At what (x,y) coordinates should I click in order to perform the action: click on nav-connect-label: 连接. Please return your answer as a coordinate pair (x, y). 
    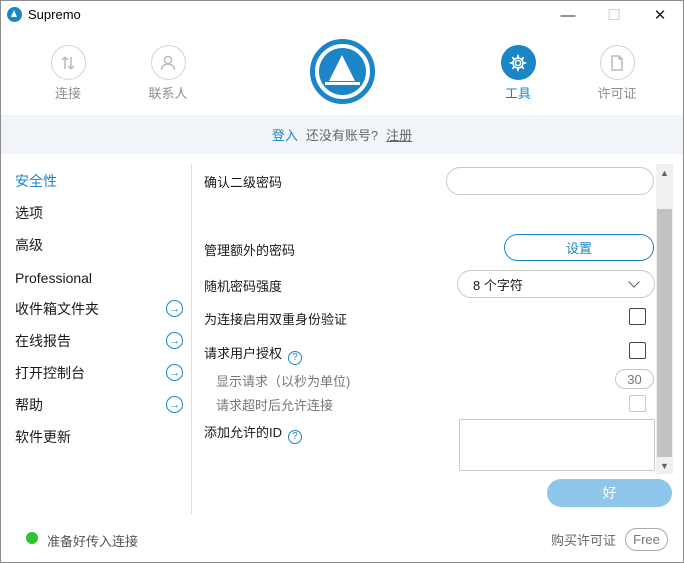
    Looking at the image, I should click on (67, 93).